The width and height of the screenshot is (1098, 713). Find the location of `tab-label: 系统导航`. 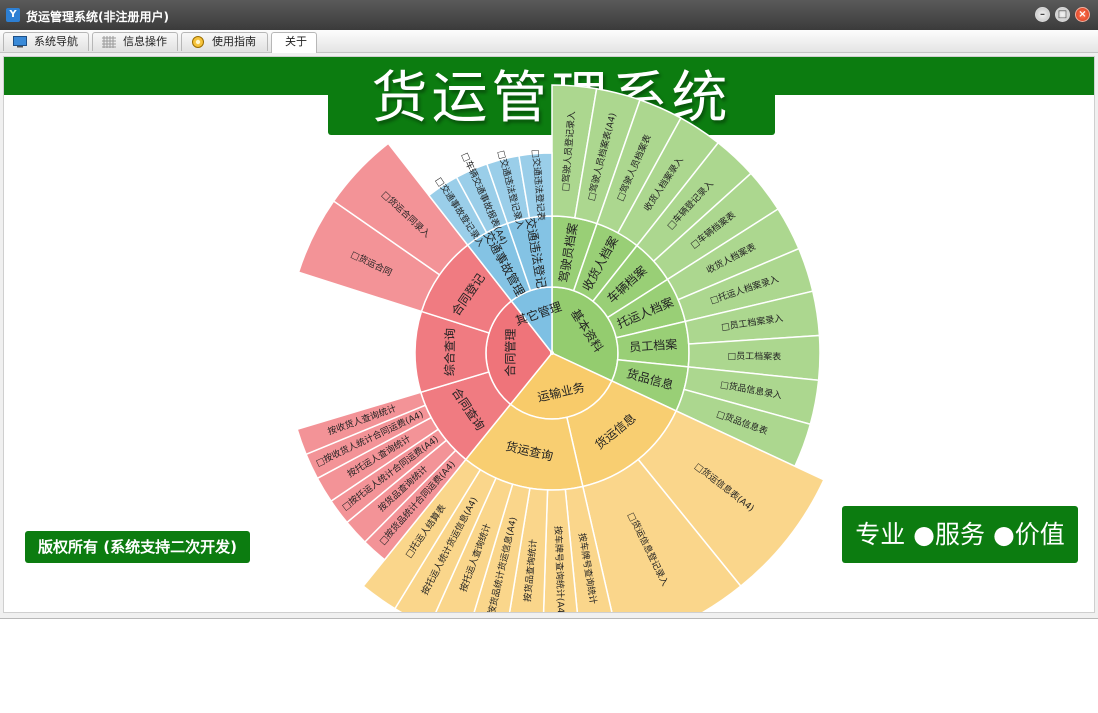

tab-label: 系统导航 is located at coordinates (56, 41).